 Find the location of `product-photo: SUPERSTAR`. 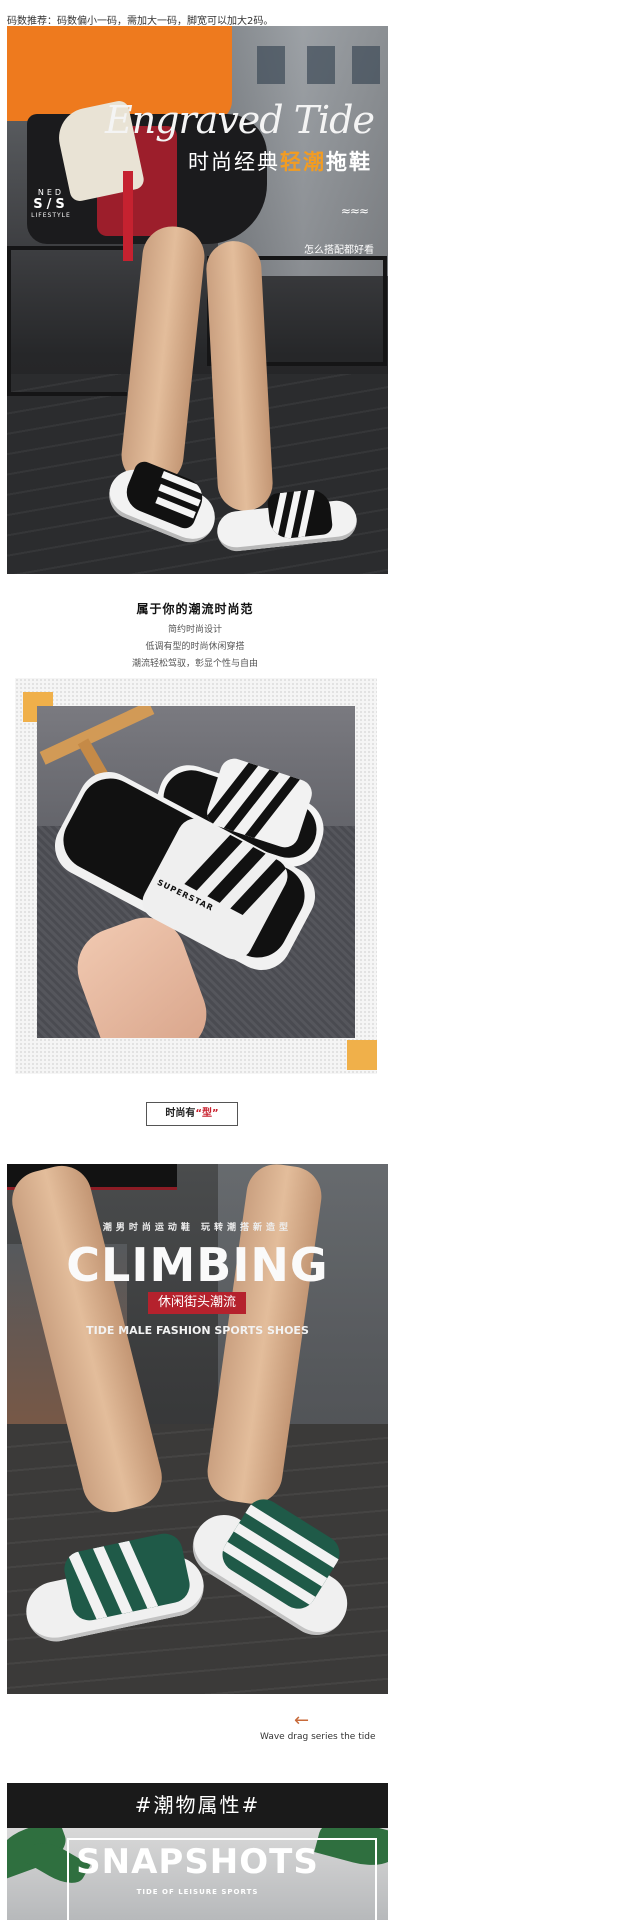

product-photo: SUPERSTAR is located at coordinates (196, 872).